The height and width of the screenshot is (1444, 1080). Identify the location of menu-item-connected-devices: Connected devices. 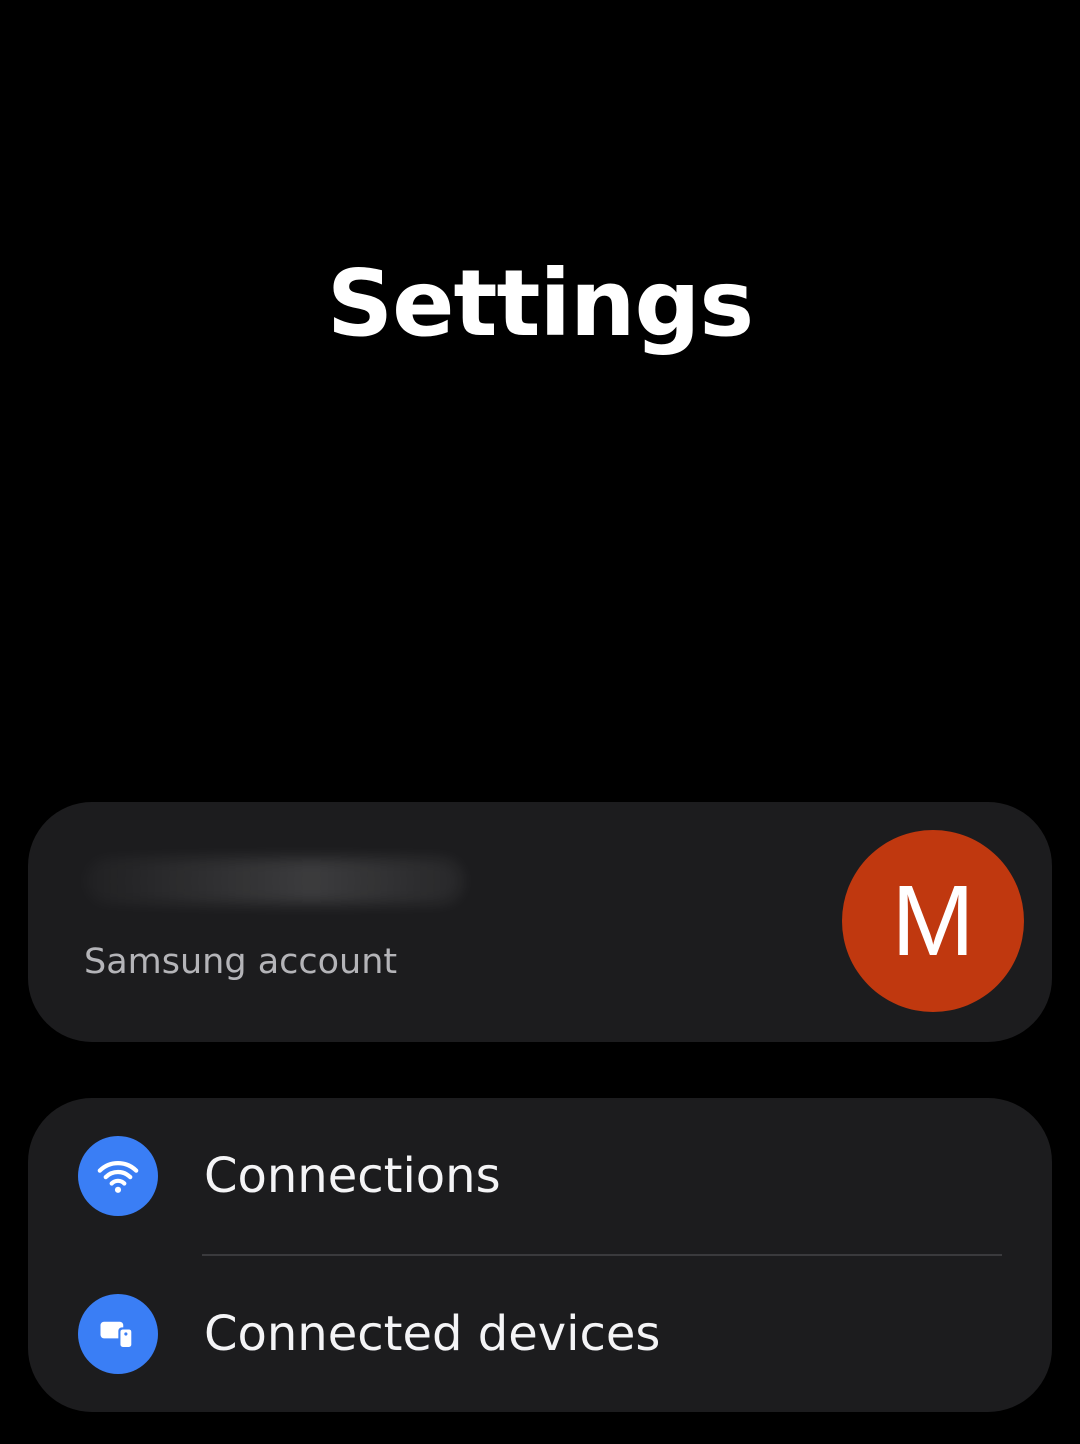
(540, 1334).